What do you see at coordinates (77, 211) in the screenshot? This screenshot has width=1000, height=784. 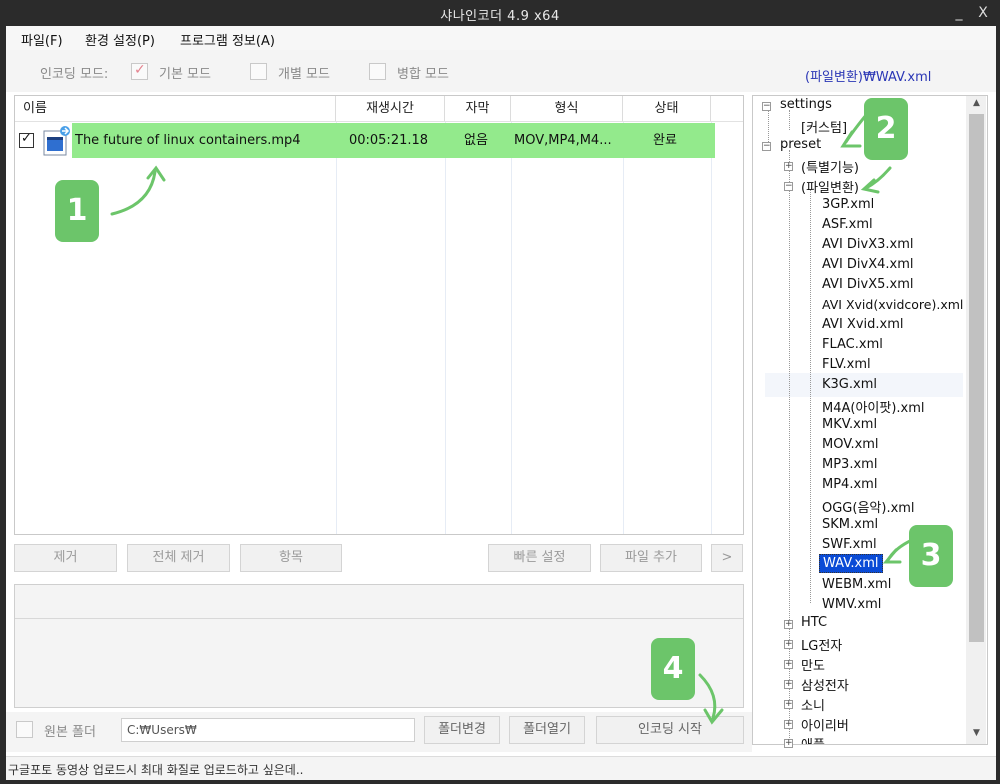 I see `callout-1: 1` at bounding box center [77, 211].